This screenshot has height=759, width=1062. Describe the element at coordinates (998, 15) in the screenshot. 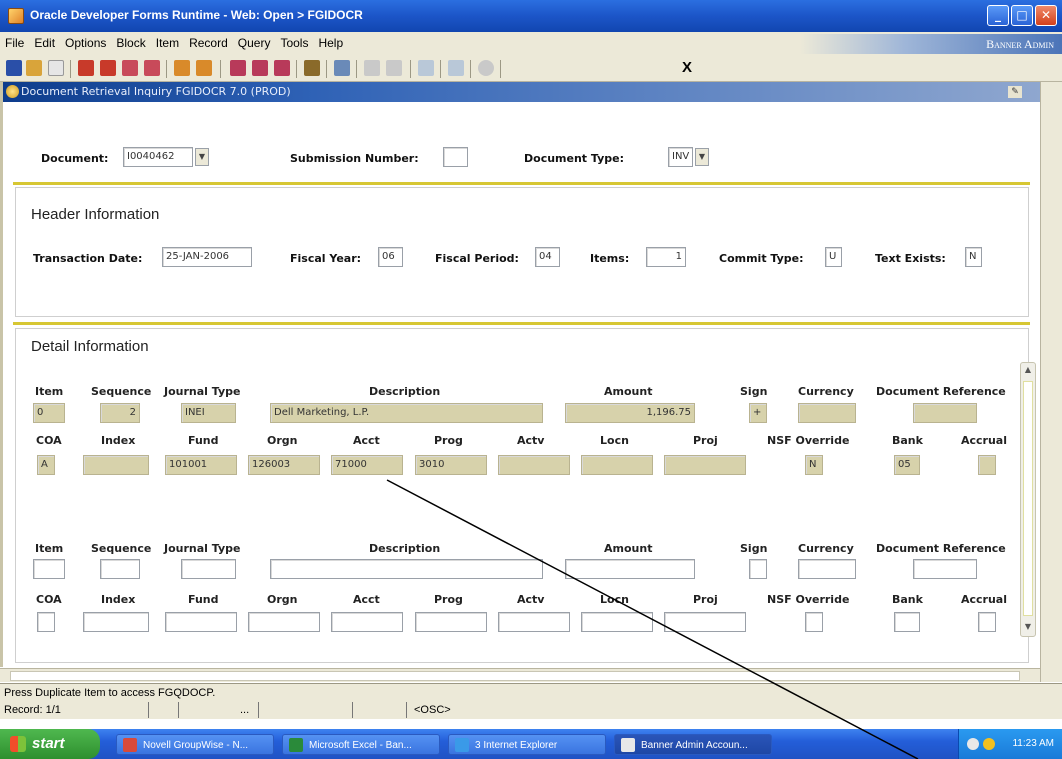

I see `minimize-button: _` at that location.